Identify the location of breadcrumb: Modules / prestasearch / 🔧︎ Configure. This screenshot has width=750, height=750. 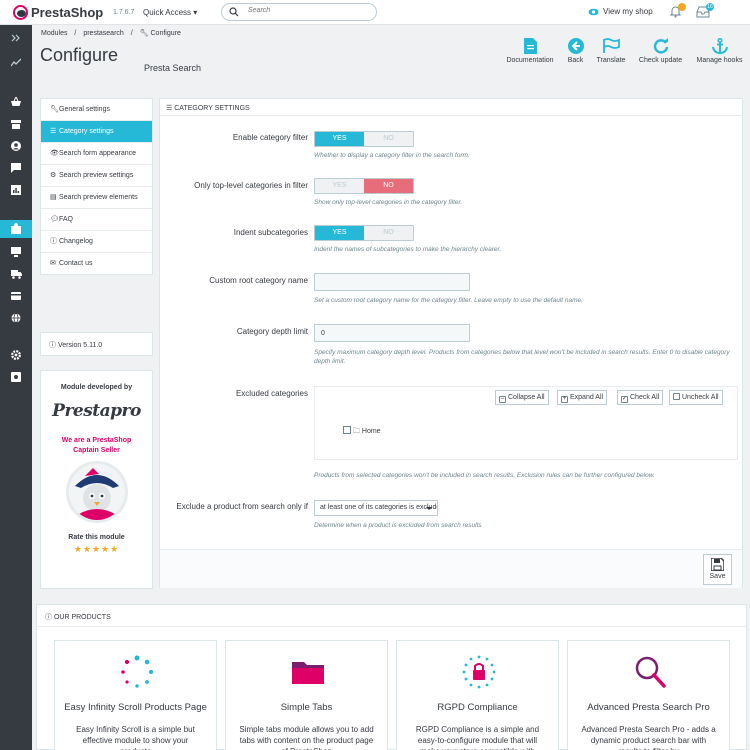
(111, 33).